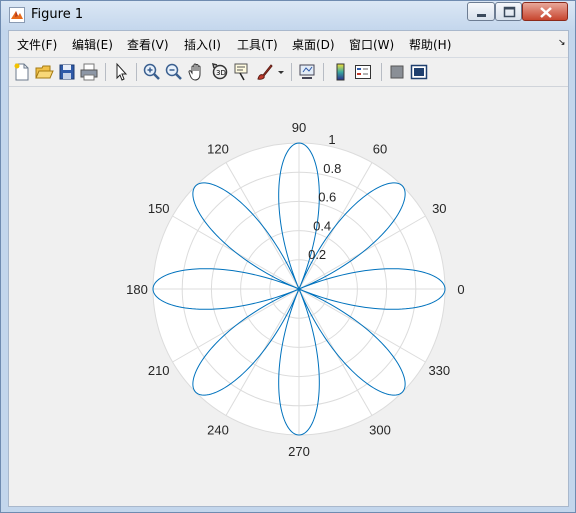  Describe the element at coordinates (299, 451) in the screenshot. I see `theta-tick-label: 270` at that location.